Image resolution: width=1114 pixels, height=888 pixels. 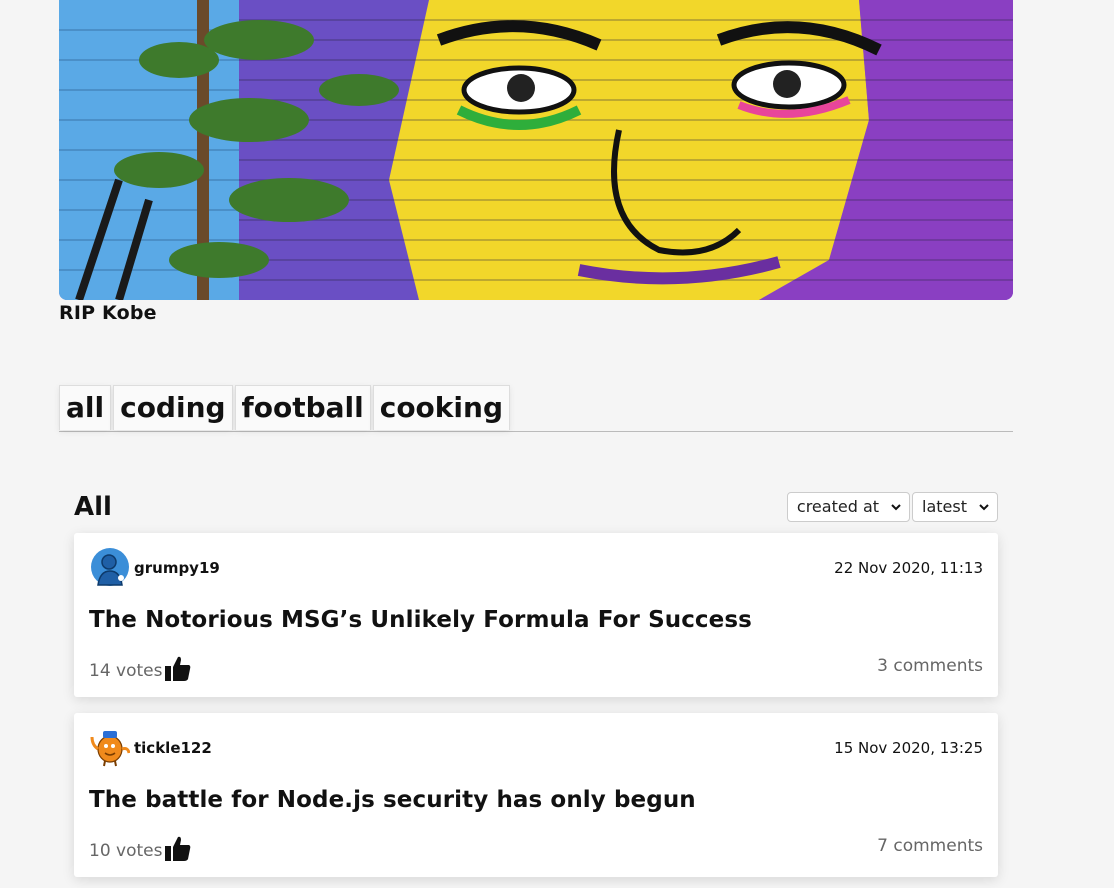 What do you see at coordinates (944, 506) in the screenshot?
I see `order-value: latest` at bounding box center [944, 506].